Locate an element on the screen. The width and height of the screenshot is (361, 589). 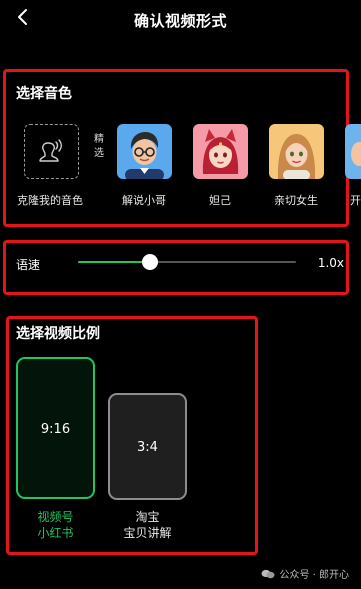
avatar-narrator-boy-icon is located at coordinates (144, 151).